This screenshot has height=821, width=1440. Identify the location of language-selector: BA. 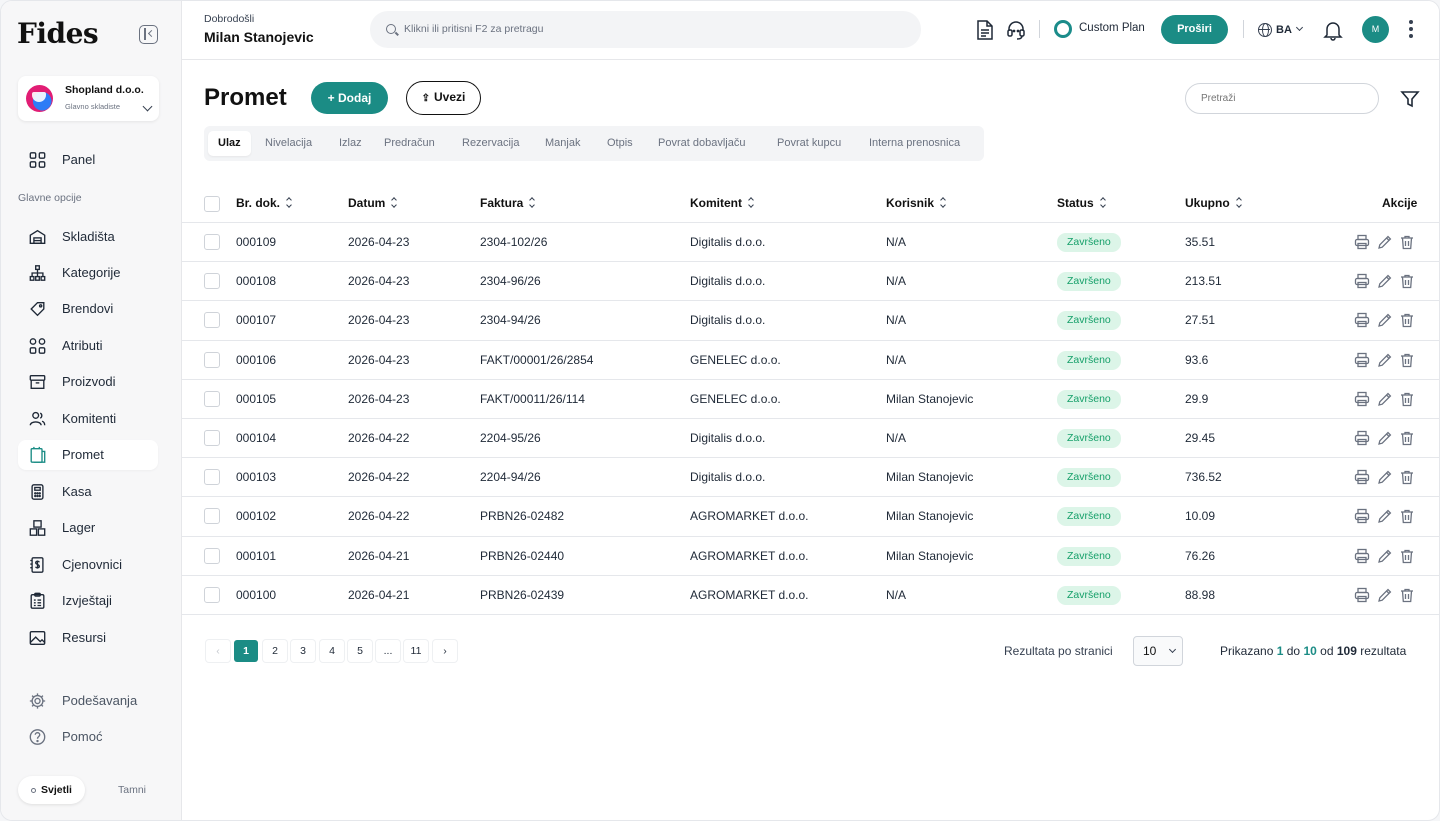
(1280, 30).